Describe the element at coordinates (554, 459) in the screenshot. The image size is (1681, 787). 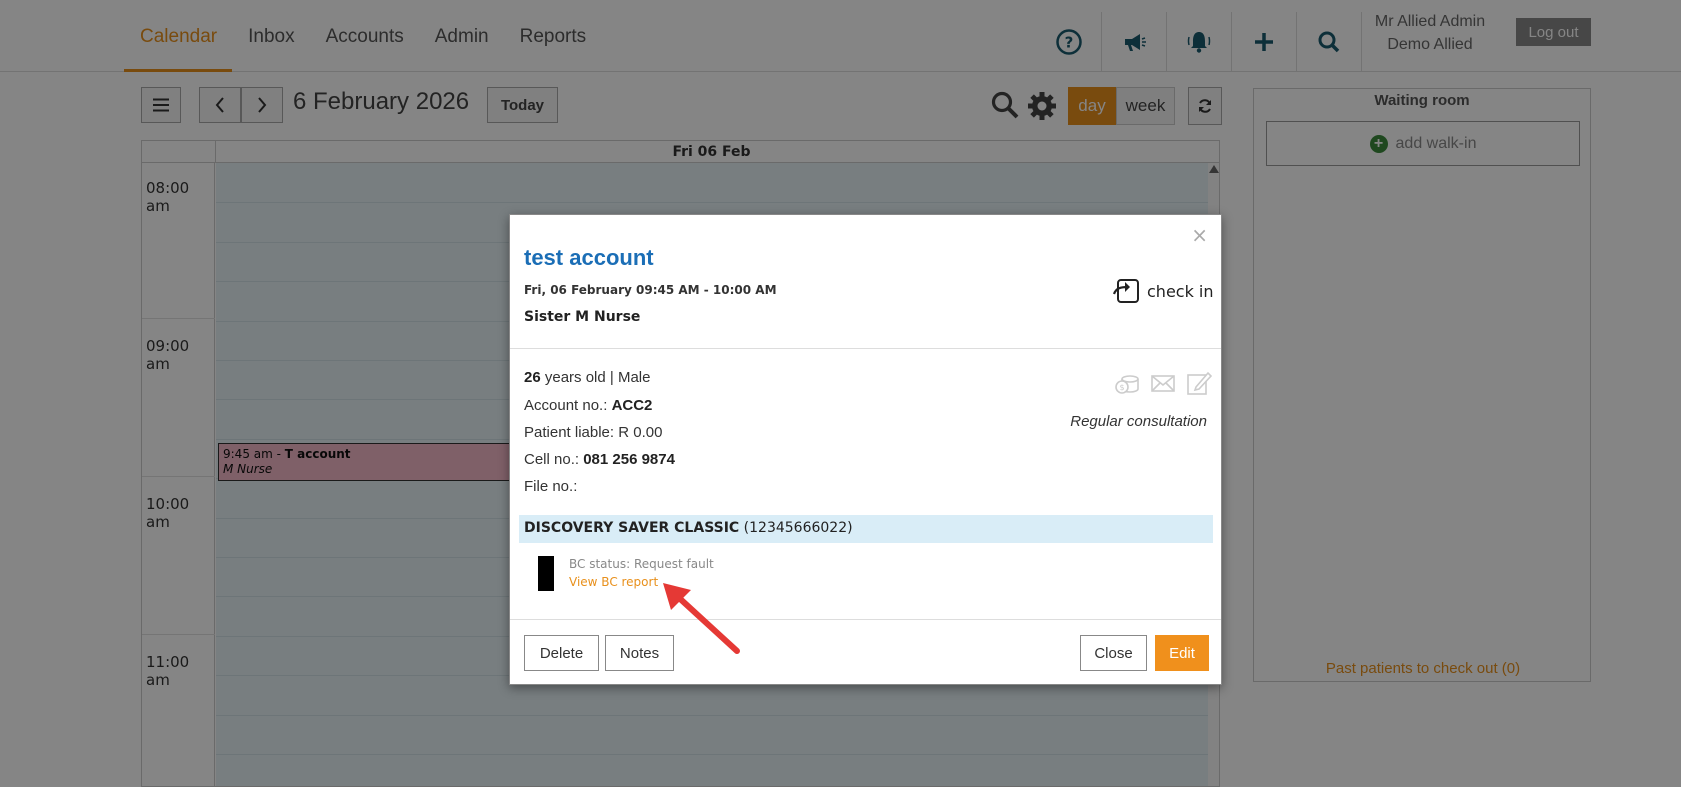
I see `cell-number-label: Cell no.:` at that location.